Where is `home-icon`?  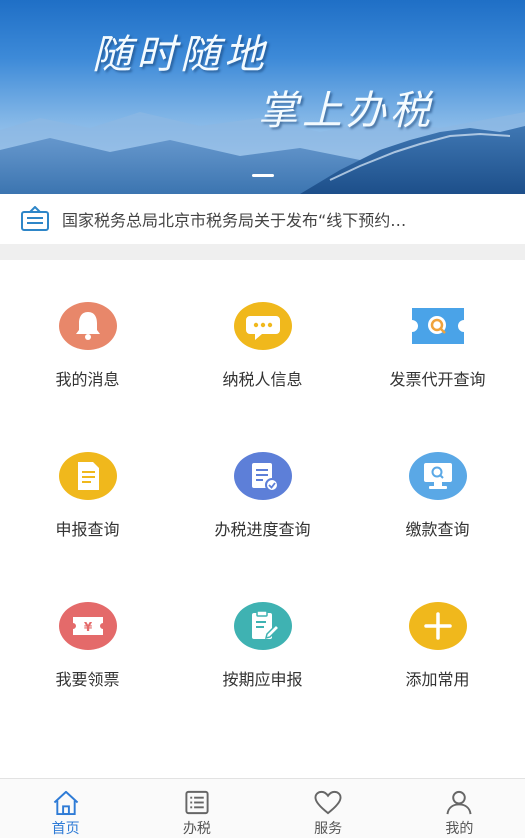
home-icon is located at coordinates (65, 803).